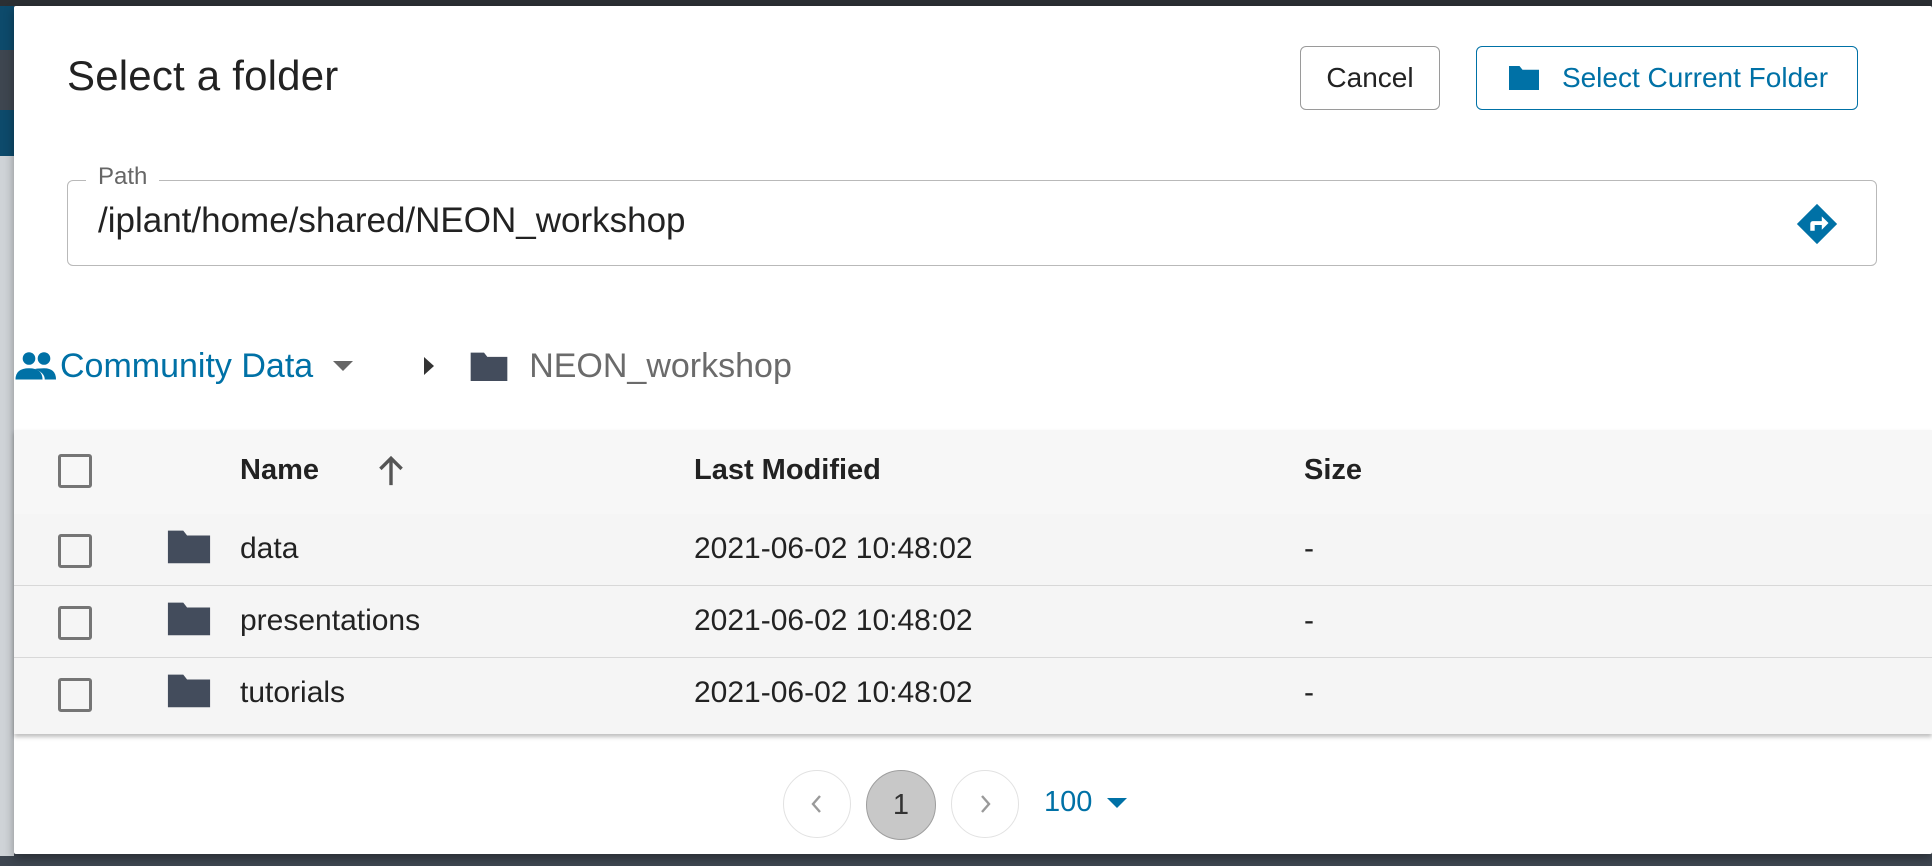  What do you see at coordinates (660, 365) in the screenshot?
I see `breadcrumb-current-folder: NEON_workshop` at bounding box center [660, 365].